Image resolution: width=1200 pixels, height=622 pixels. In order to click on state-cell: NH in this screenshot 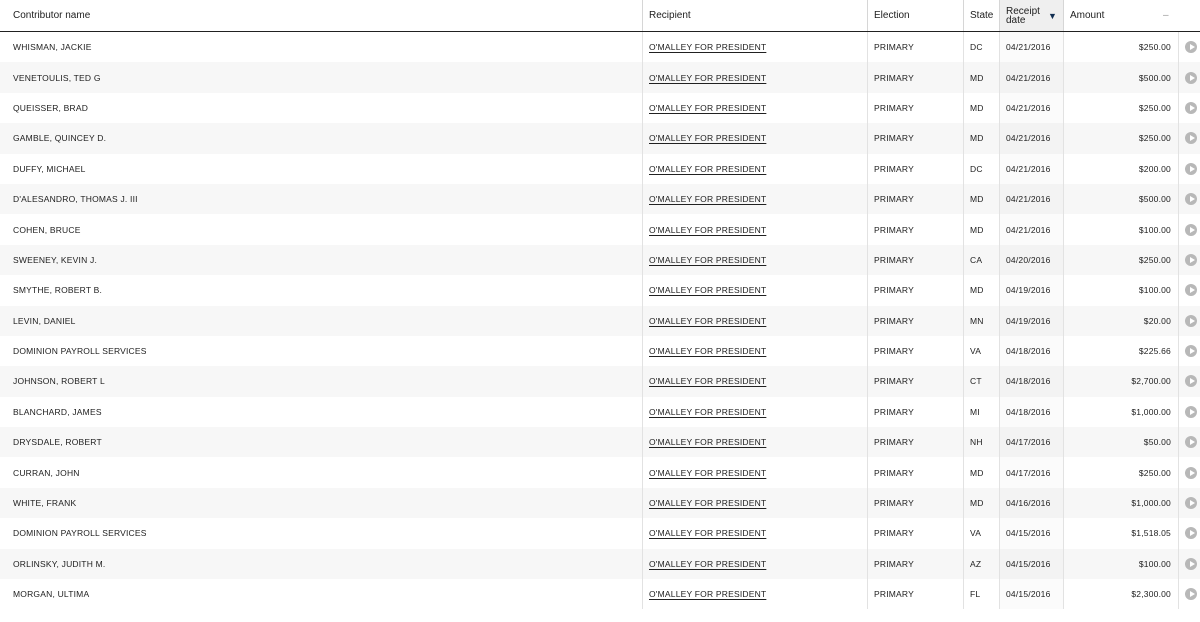, I will do `click(976, 442)`.